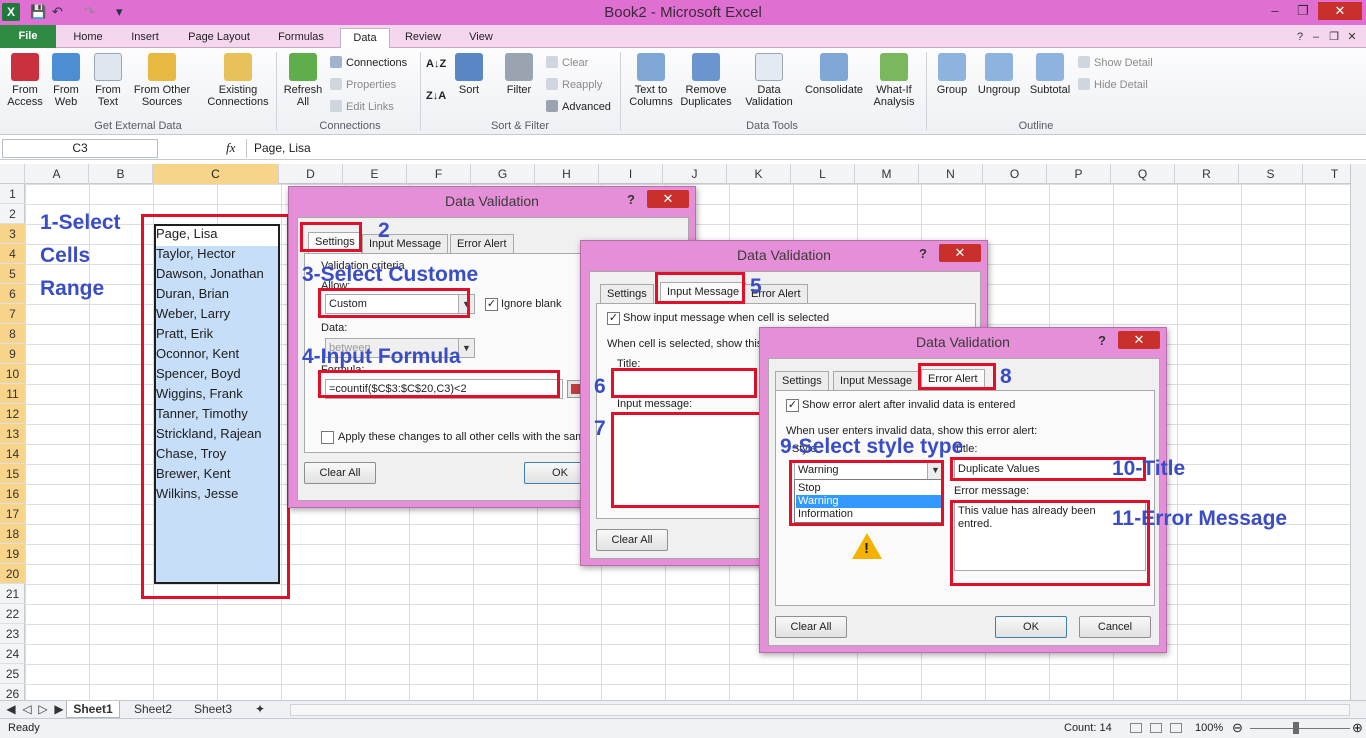 The width and height of the screenshot is (1366, 738). I want to click on sheet-tab-3: Sheet3, so click(213, 709).